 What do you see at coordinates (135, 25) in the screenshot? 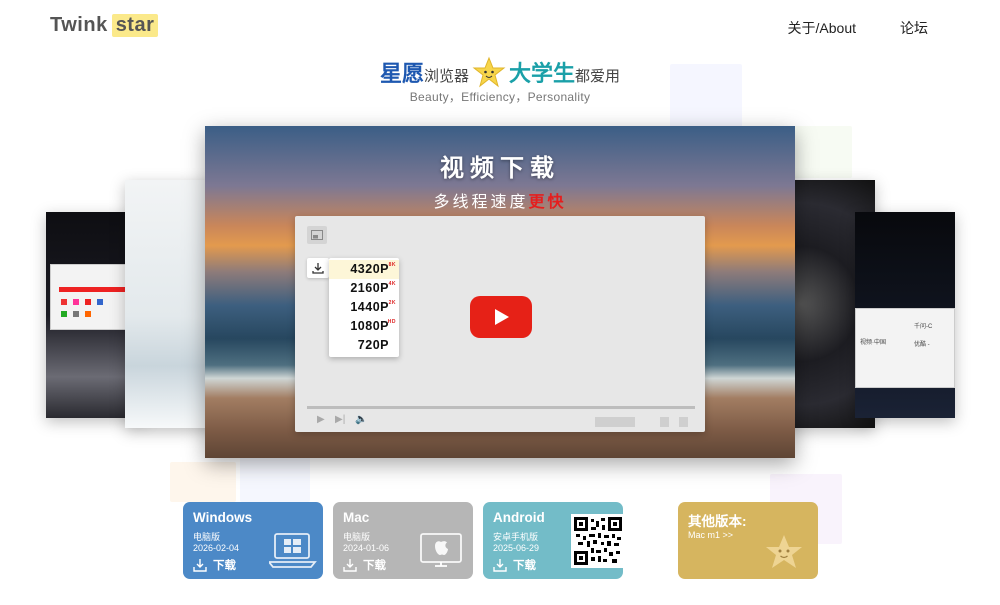
I see `logo-text-highlight: star` at bounding box center [135, 25].